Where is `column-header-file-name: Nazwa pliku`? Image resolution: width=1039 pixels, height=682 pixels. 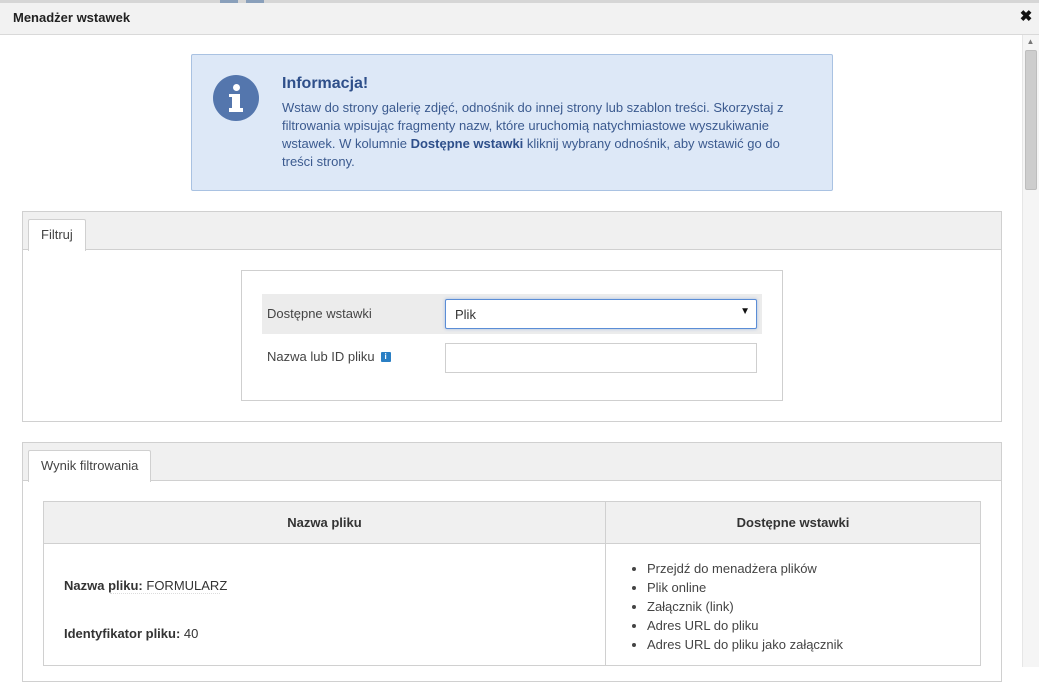 column-header-file-name: Nazwa pliku is located at coordinates (324, 522).